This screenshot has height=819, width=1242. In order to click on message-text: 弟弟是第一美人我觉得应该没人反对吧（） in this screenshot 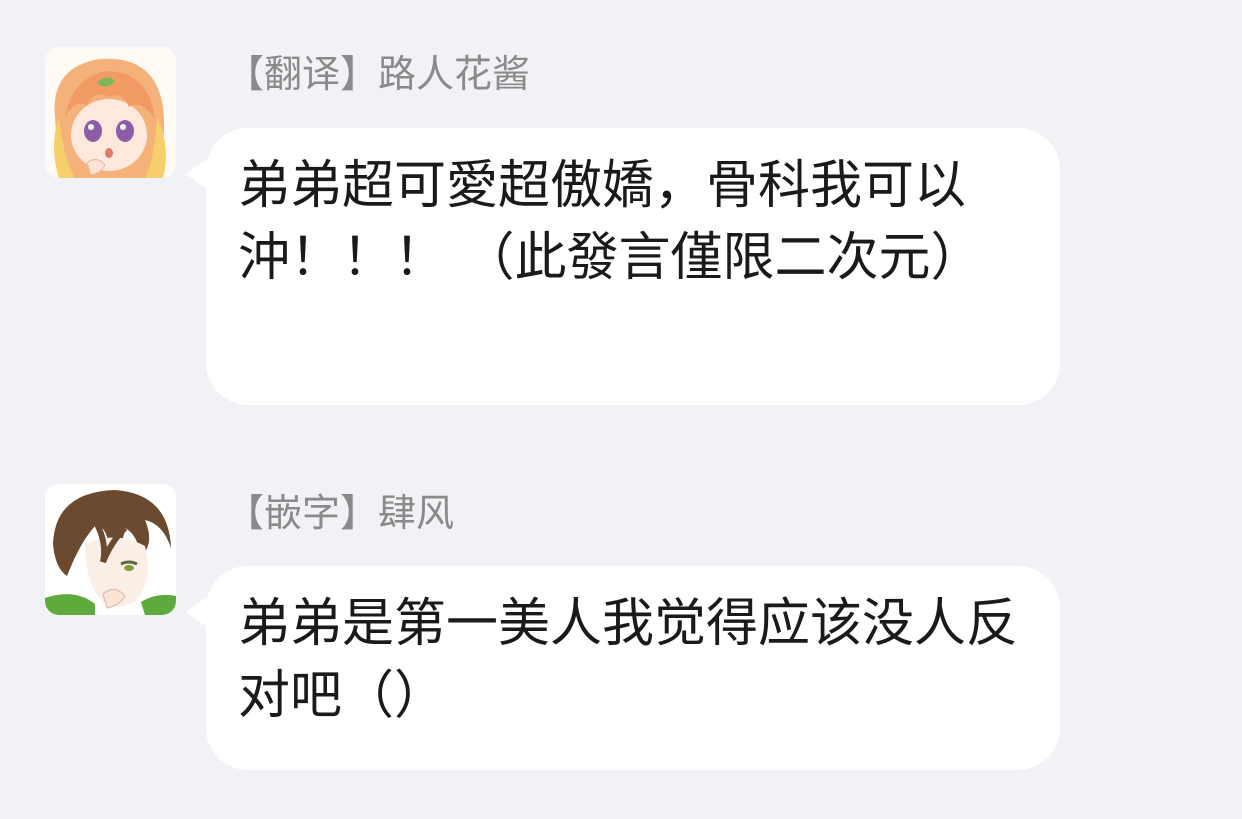, I will do `click(628, 660)`.